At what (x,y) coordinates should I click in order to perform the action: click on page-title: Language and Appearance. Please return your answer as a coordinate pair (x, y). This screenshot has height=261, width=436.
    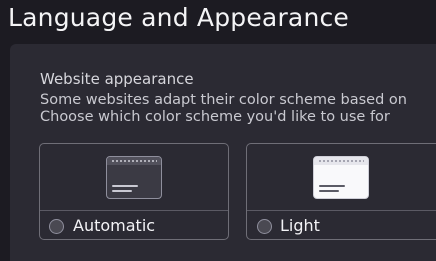
    Looking at the image, I should click on (179, 17).